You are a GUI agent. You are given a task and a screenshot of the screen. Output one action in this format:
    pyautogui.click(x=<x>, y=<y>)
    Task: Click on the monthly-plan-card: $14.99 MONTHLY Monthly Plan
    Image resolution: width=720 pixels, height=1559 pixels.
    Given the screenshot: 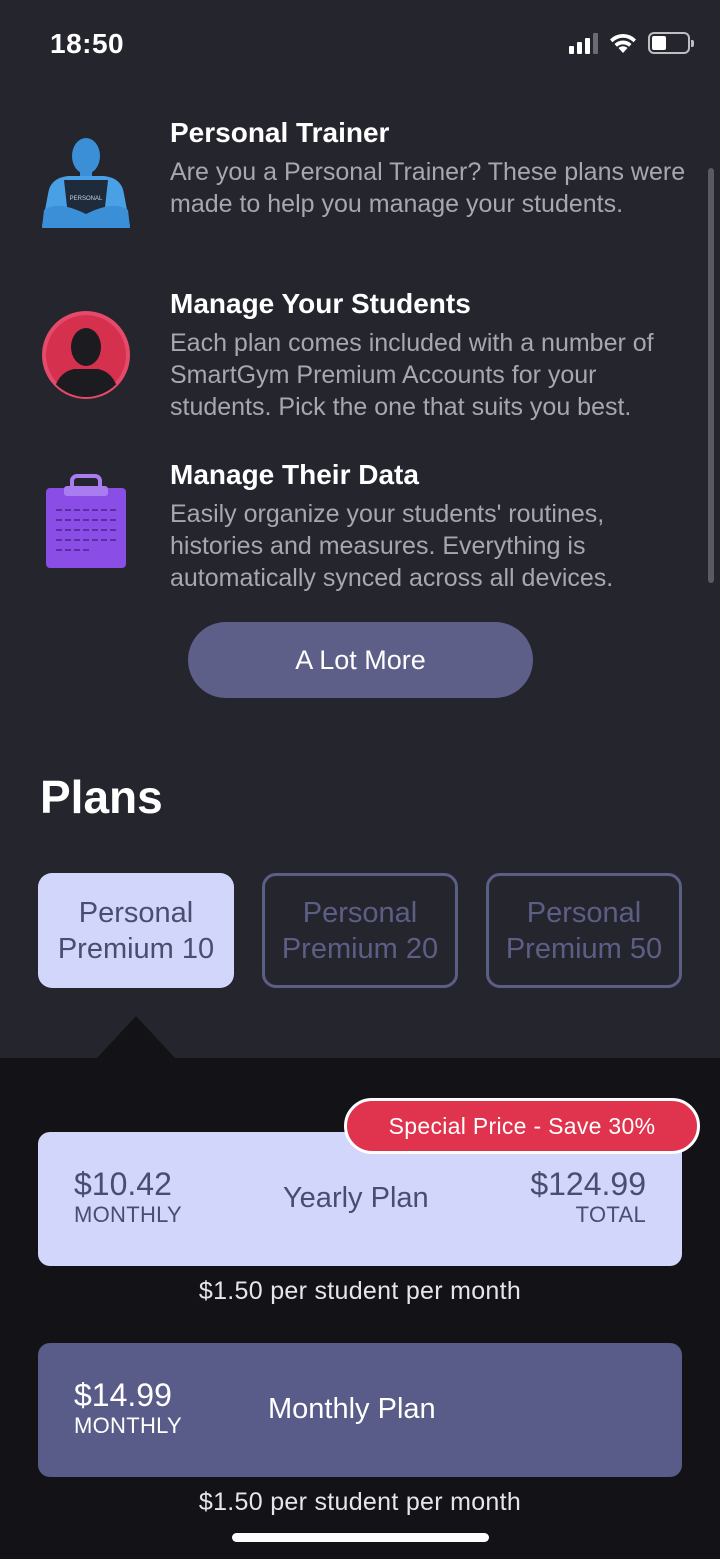 What is the action you would take?
    pyautogui.click(x=360, y=1410)
    